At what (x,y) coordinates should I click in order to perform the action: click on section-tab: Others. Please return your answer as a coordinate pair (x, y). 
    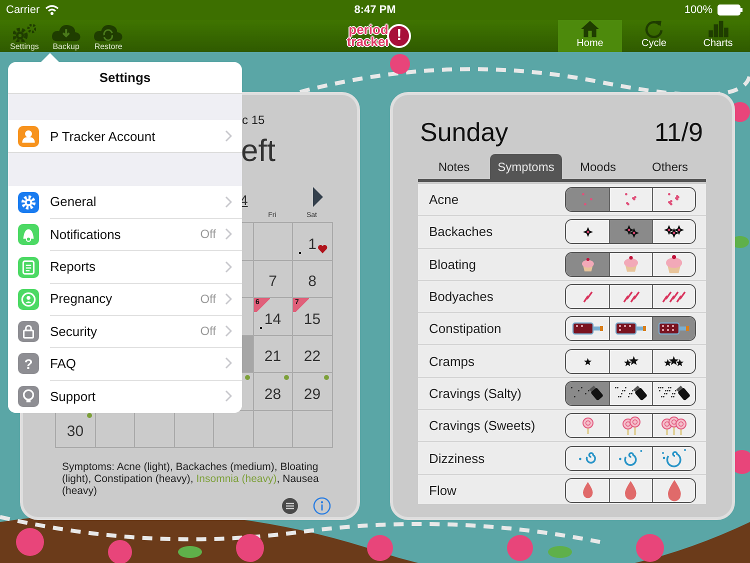
    Looking at the image, I should click on (670, 166).